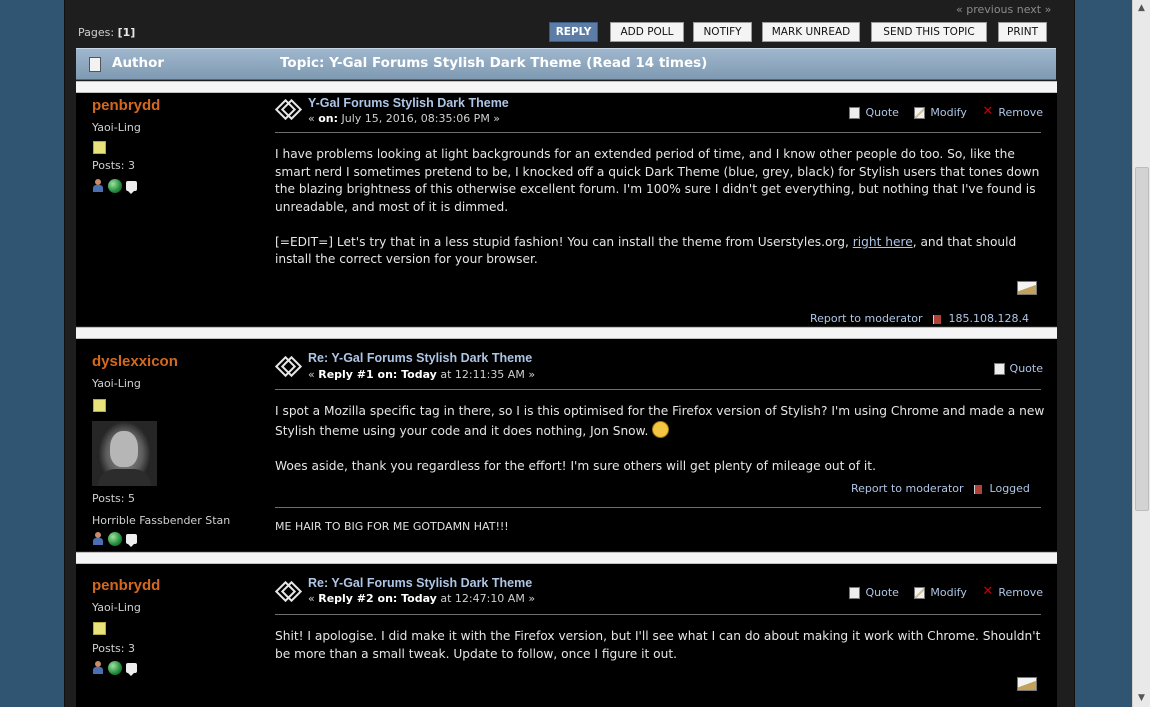  What do you see at coordinates (422, 598) in the screenshot?
I see `post-date: « Reply #2 on: Today at 12:47:10 AM »` at bounding box center [422, 598].